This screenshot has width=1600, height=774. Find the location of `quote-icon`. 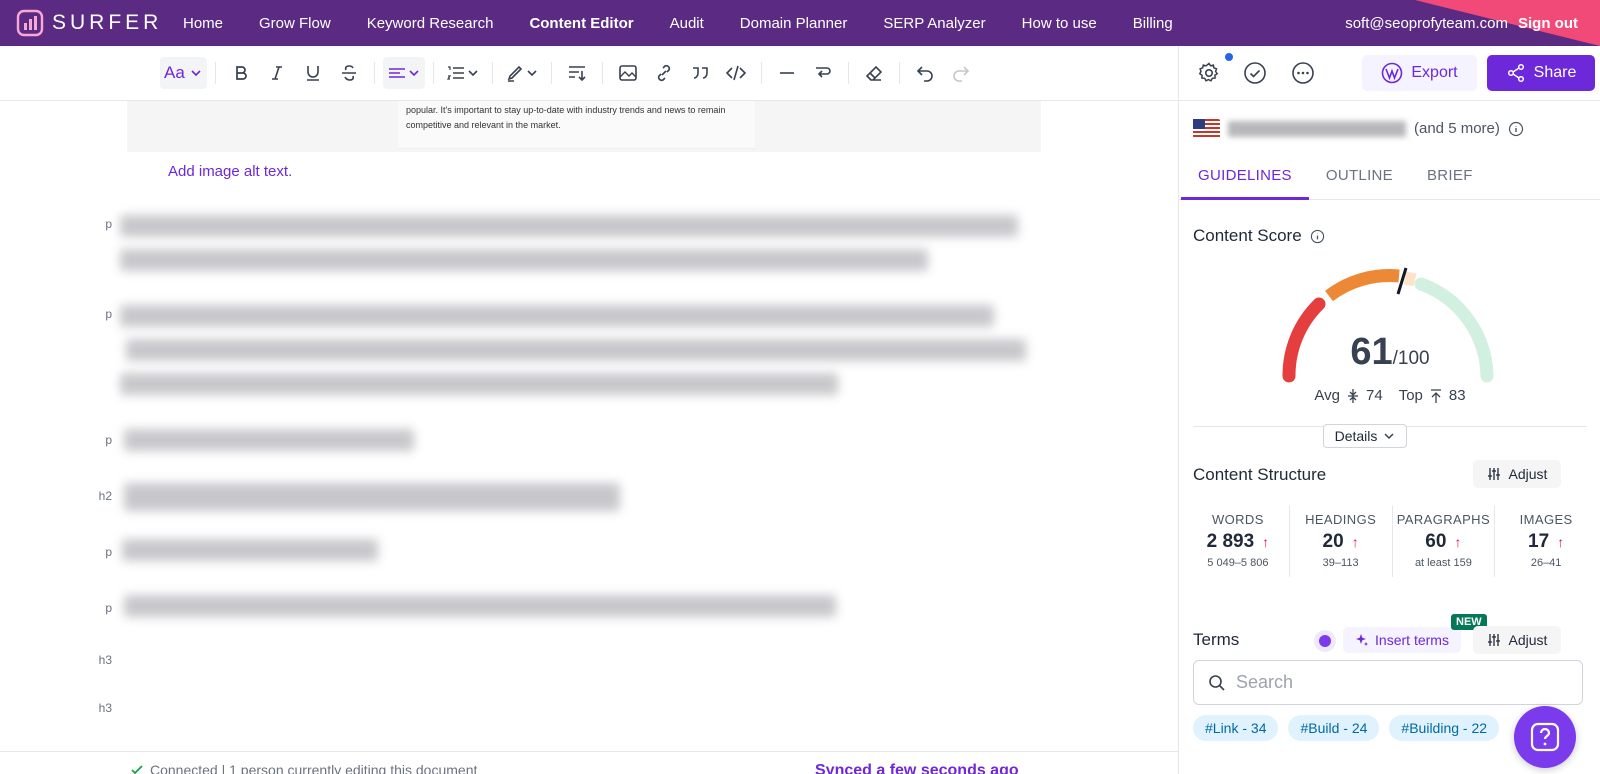

quote-icon is located at coordinates (700, 73).